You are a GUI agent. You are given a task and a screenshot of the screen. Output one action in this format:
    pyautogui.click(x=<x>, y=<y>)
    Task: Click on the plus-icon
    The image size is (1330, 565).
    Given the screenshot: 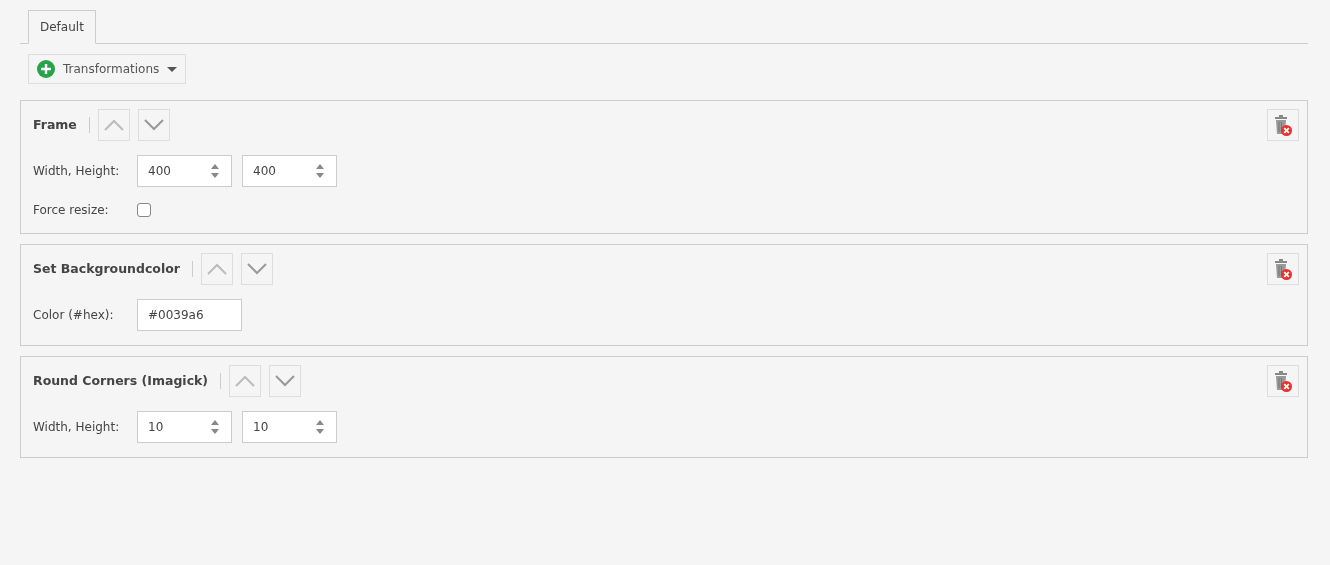 What is the action you would take?
    pyautogui.click(x=46, y=69)
    